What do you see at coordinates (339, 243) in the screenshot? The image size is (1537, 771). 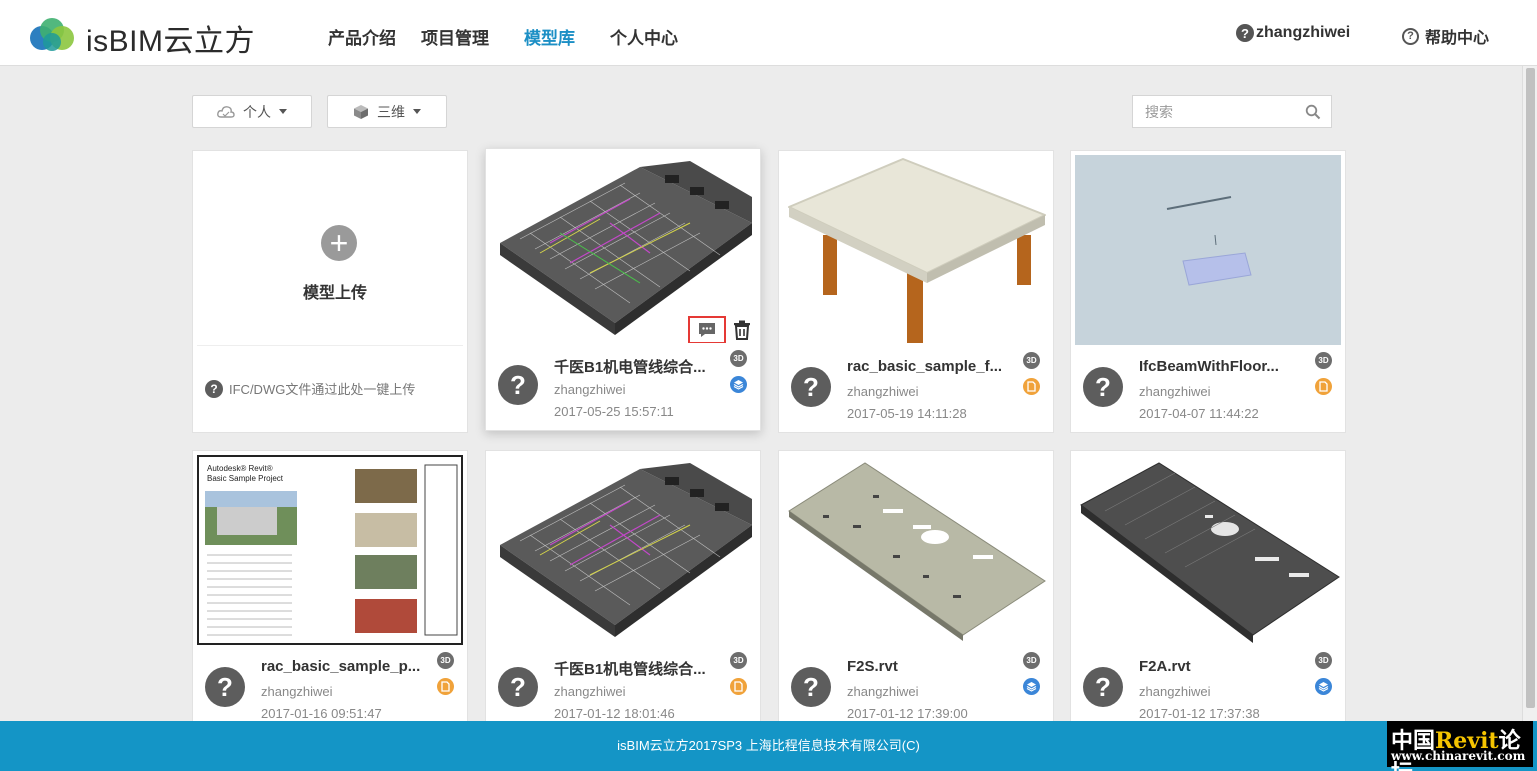 I see `plus-icon: +` at bounding box center [339, 243].